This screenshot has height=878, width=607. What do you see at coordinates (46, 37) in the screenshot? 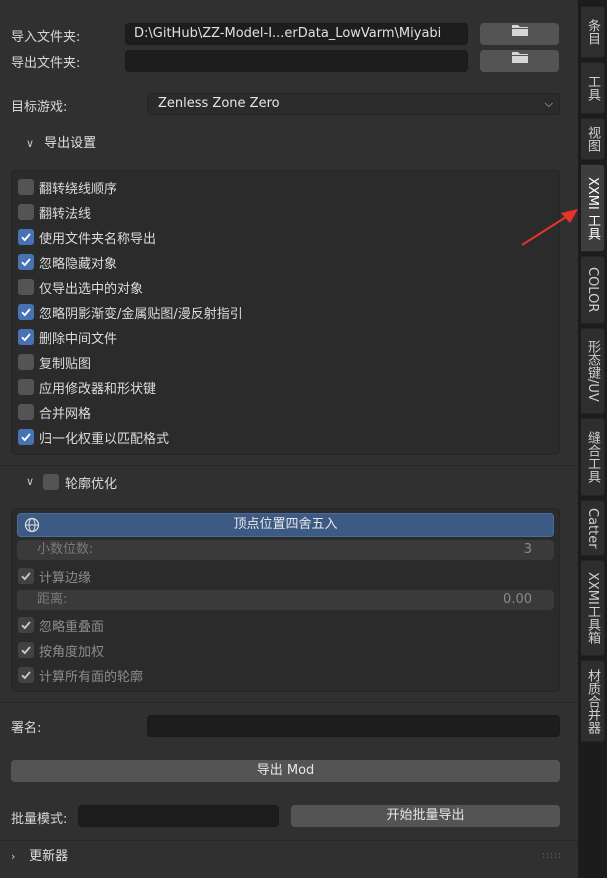
I see `import-folder-label: 导入文件夹:` at bounding box center [46, 37].